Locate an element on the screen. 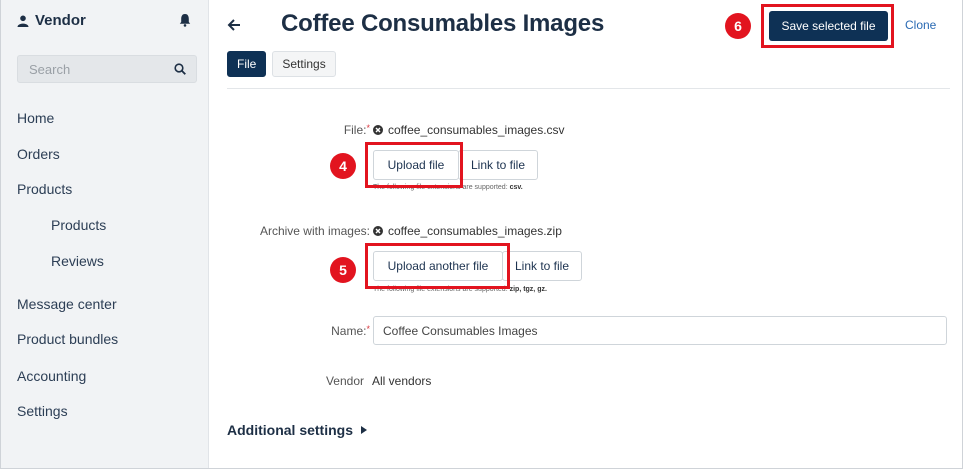  brand-label: Vendor is located at coordinates (60, 20).